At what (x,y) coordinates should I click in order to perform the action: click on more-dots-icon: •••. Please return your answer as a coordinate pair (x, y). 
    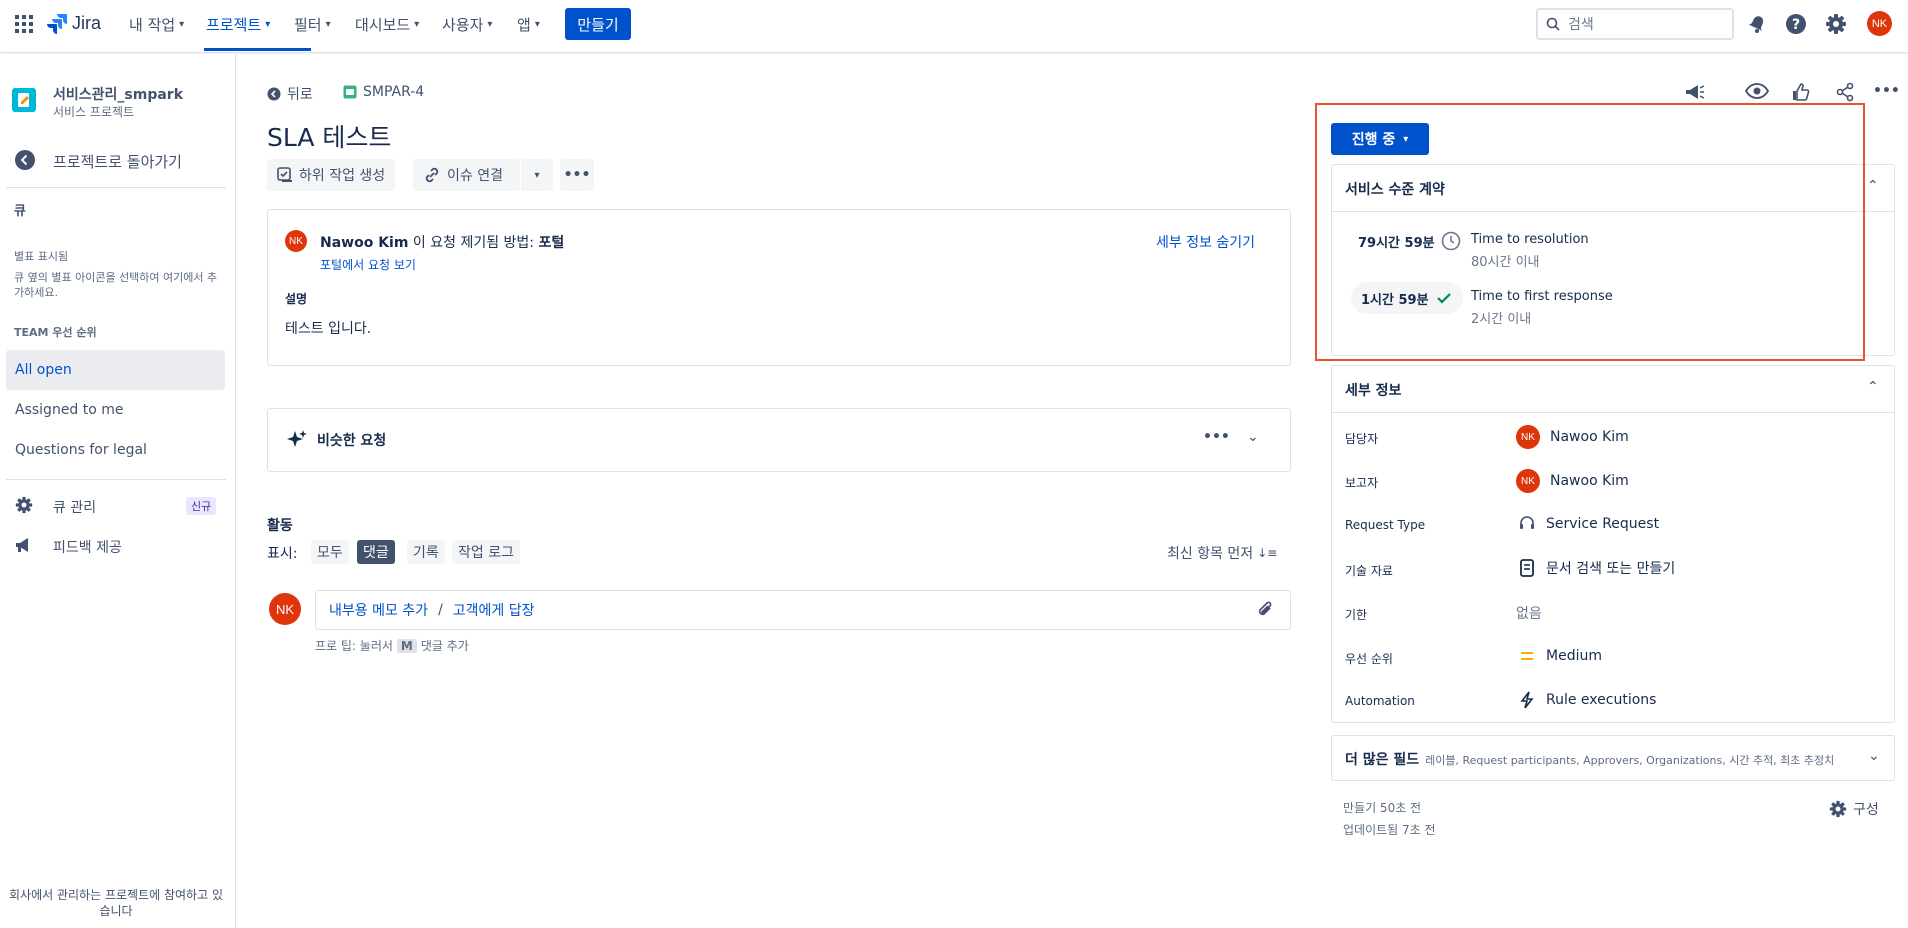
    Looking at the image, I should click on (577, 175).